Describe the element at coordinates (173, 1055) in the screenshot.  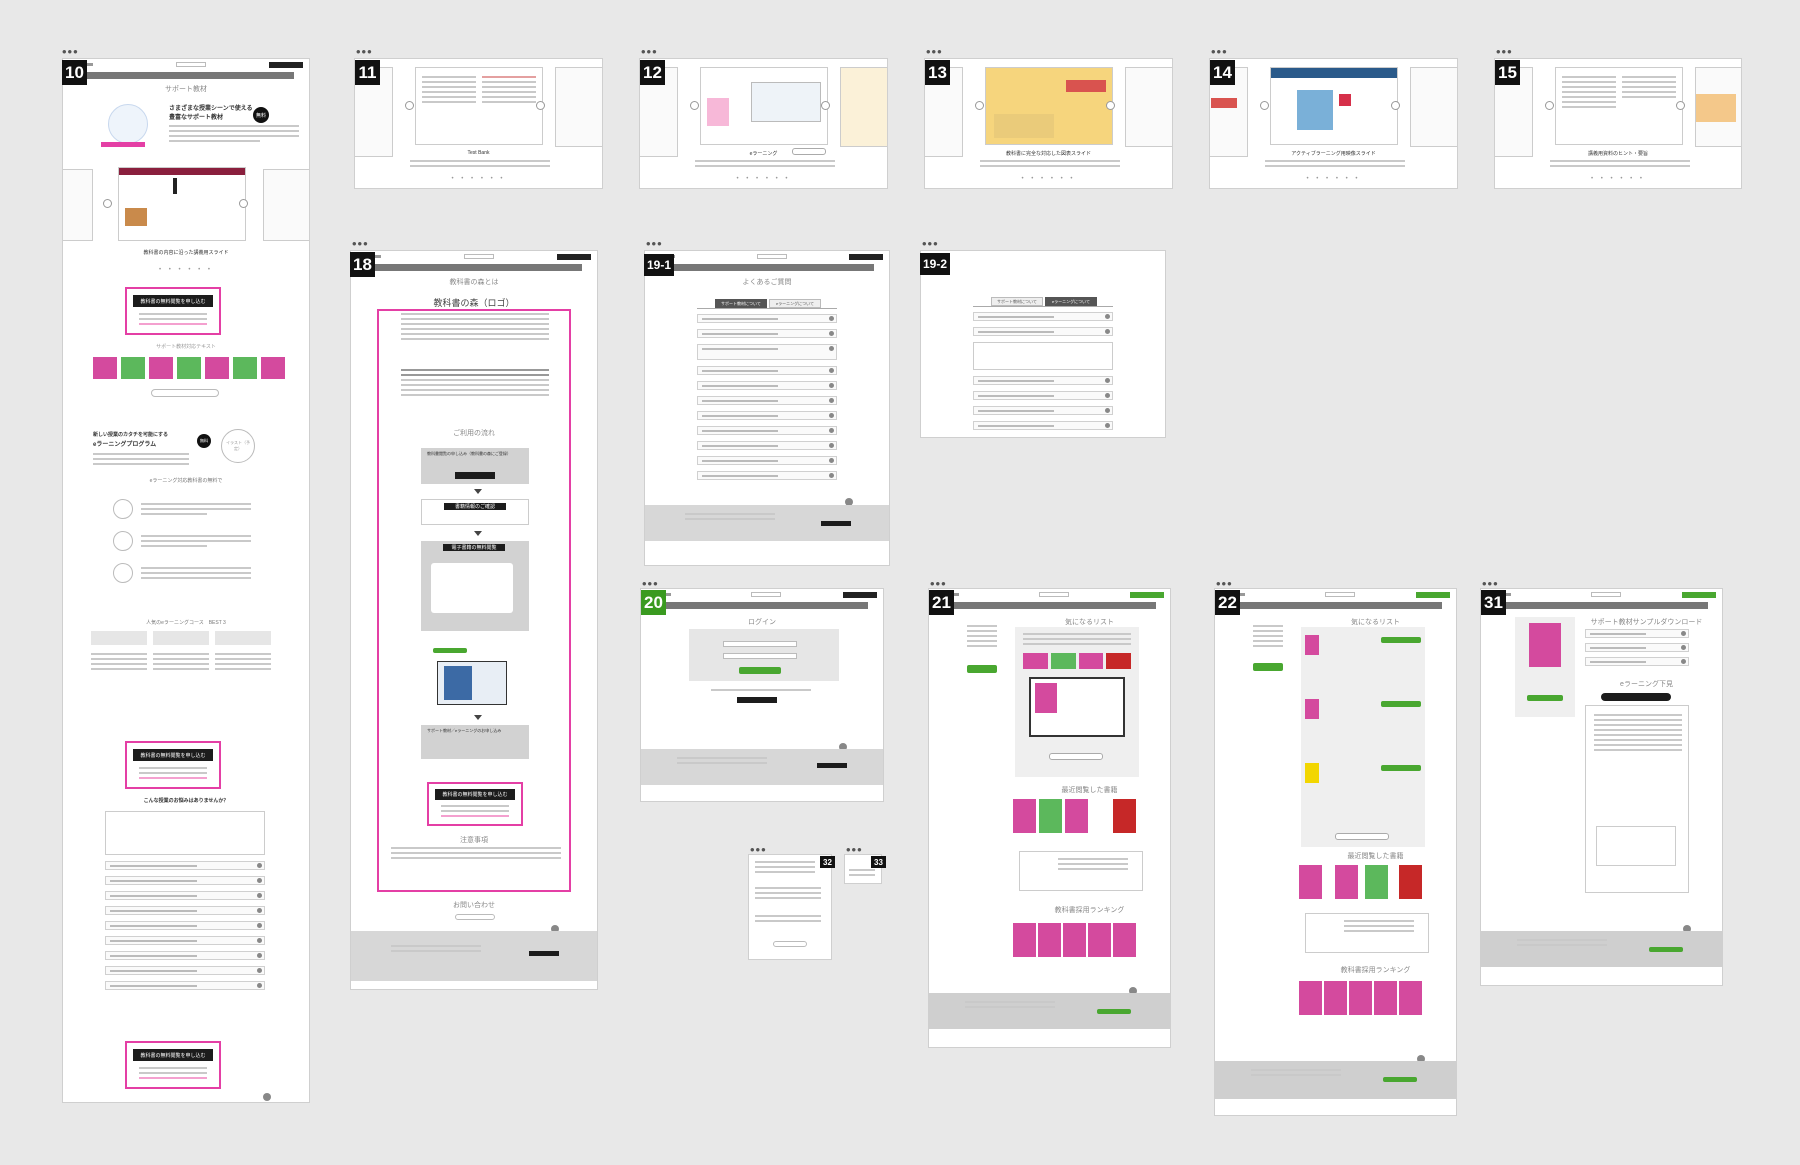
I see `cta-button-3: 教科書の無料閲覧を申し込む` at that location.